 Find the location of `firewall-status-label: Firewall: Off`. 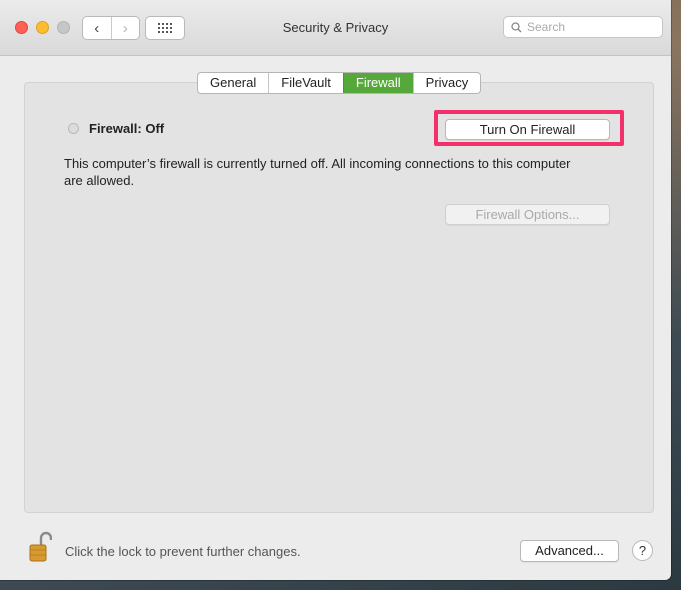

firewall-status-label: Firewall: Off is located at coordinates (127, 128).